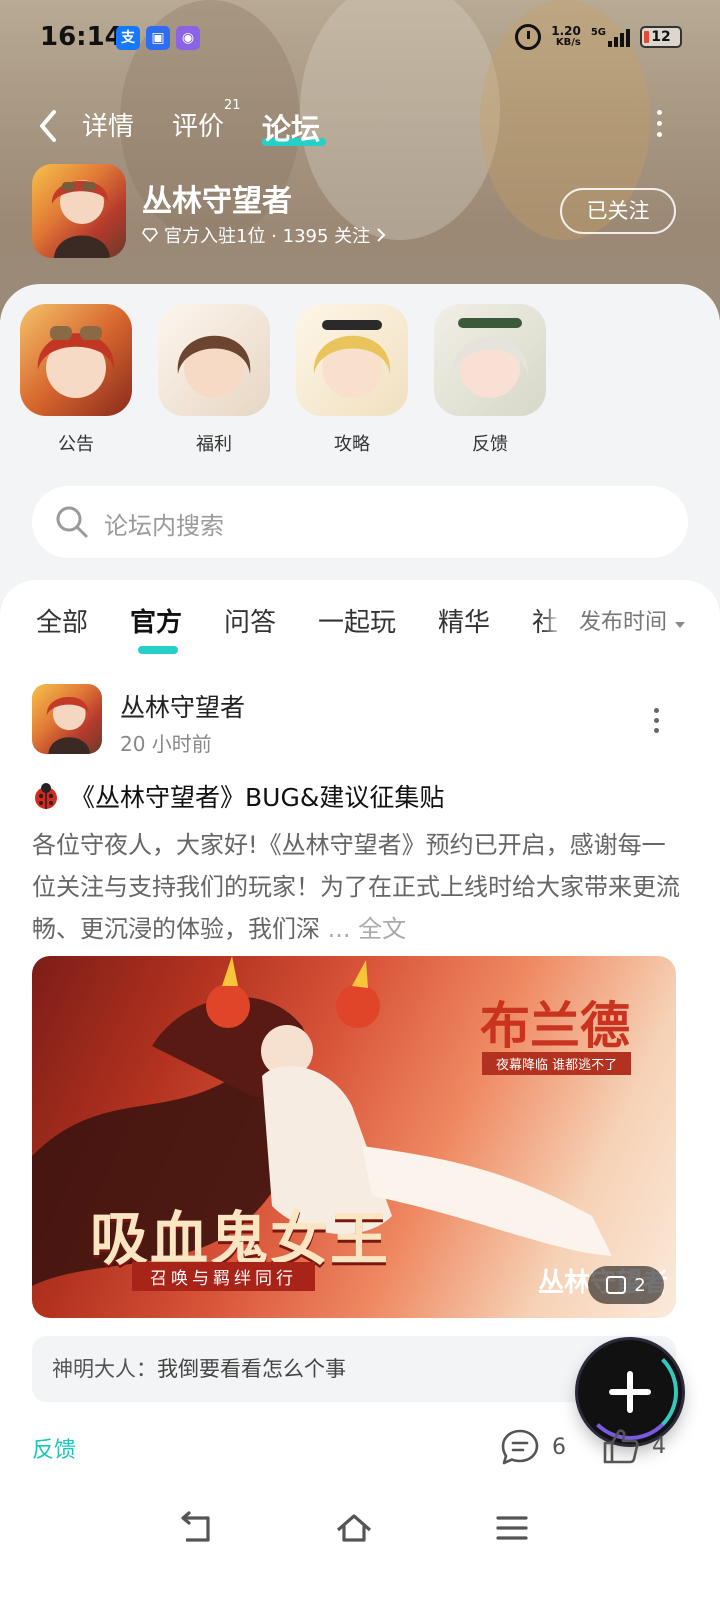 The width and height of the screenshot is (720, 1600). I want to click on announcement-avatar, so click(76, 360).